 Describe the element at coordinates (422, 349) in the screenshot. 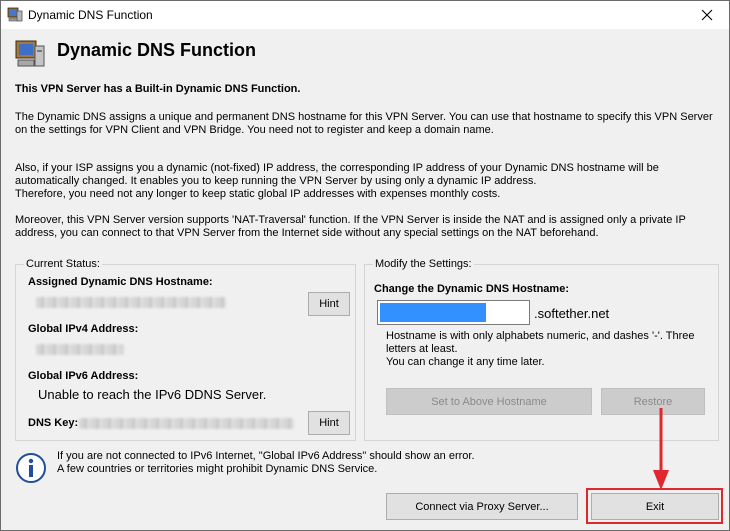

I see `hostname-note-line-2: letters at least.` at that location.